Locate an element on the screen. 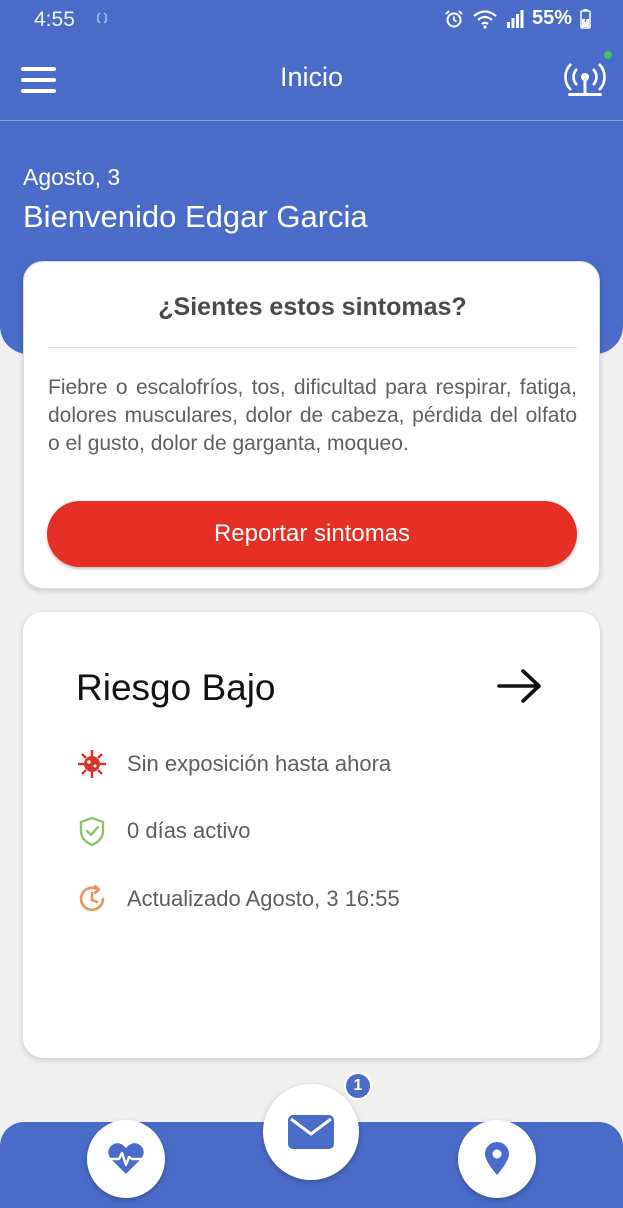 This screenshot has width=623, height=1208. risk-level-title: Riesgo Bajo is located at coordinates (176, 687).